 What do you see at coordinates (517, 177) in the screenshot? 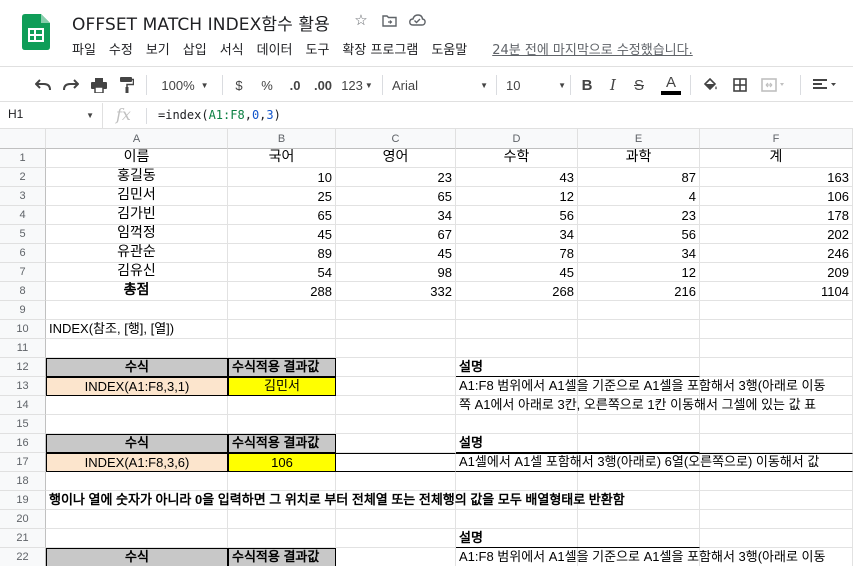
I see `score-cell: 43` at bounding box center [517, 177].